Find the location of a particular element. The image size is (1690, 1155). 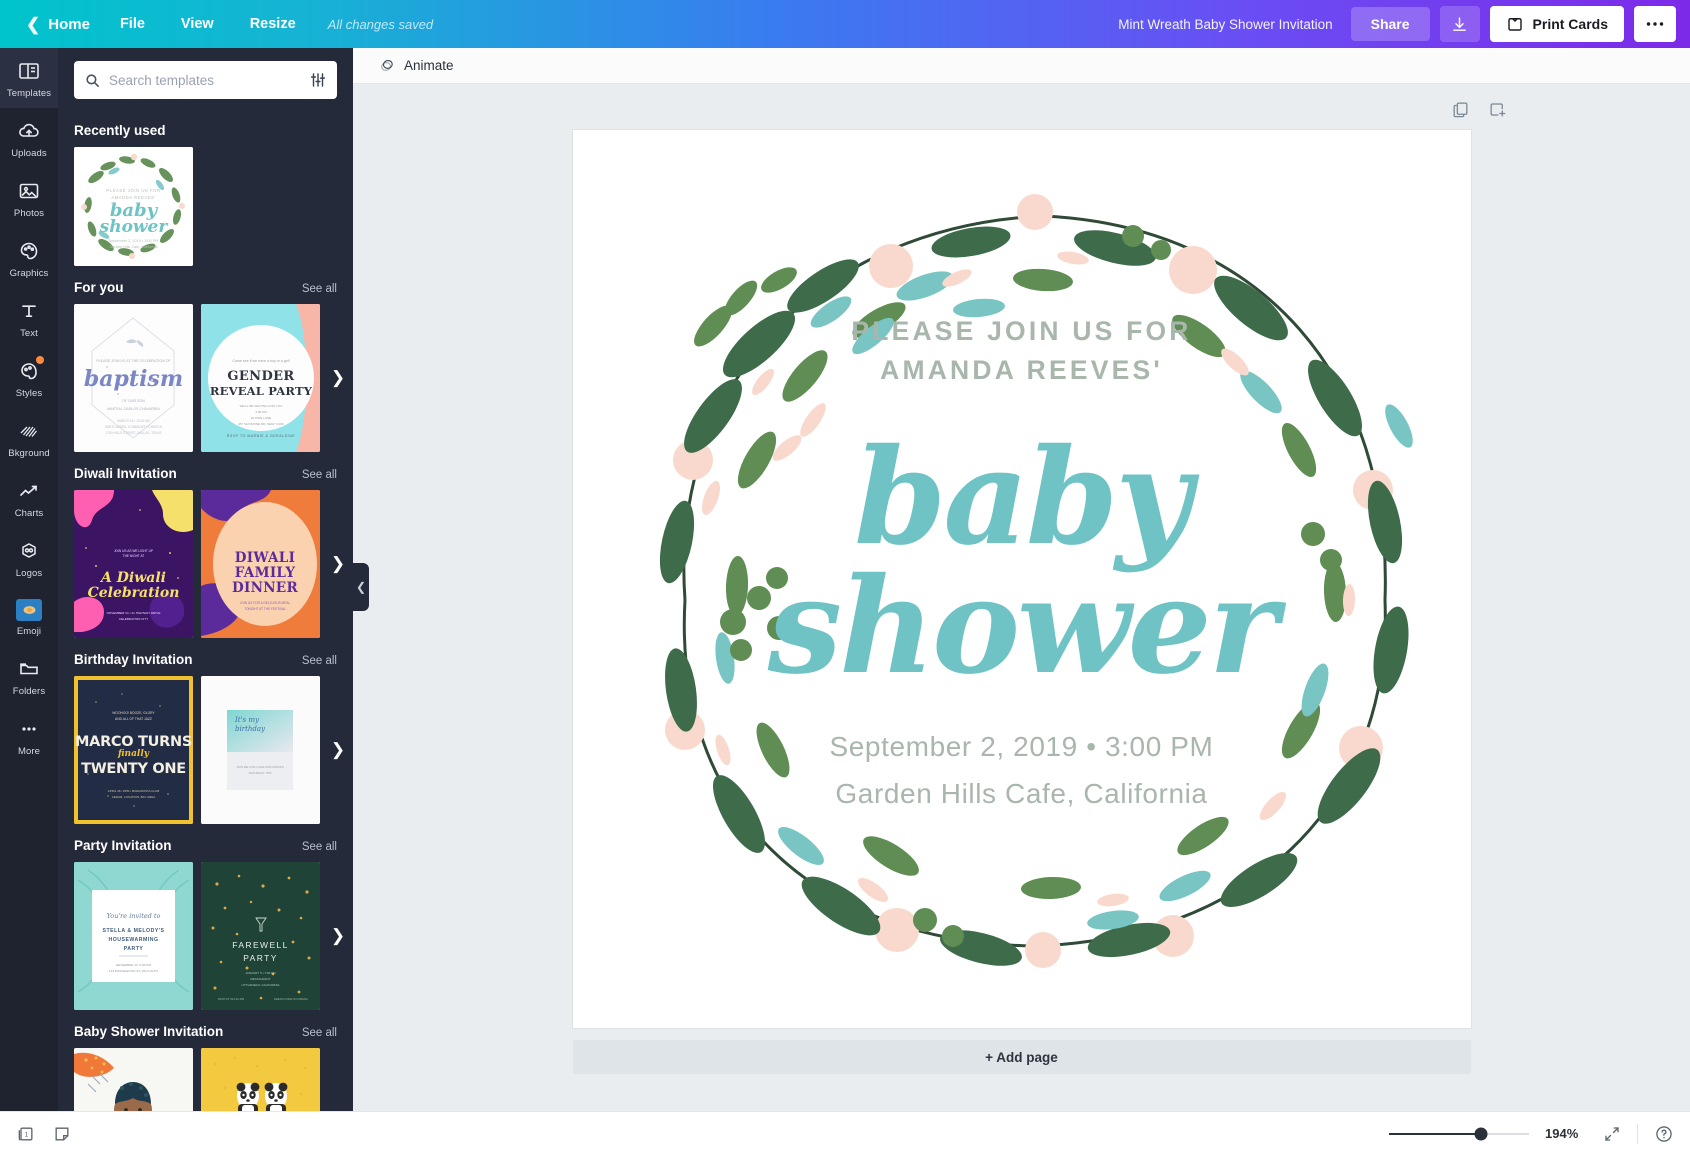

svg-text: PLEASE JOIN US FOR is located at coordinates (133, 190).